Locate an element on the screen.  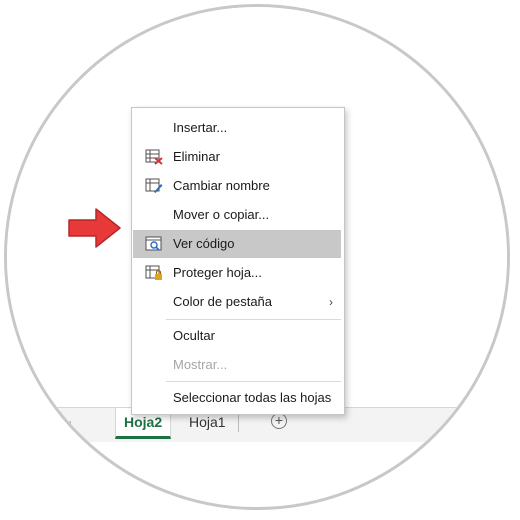
menu-item-label: Color de pestaña is located at coordinates (223, 301).